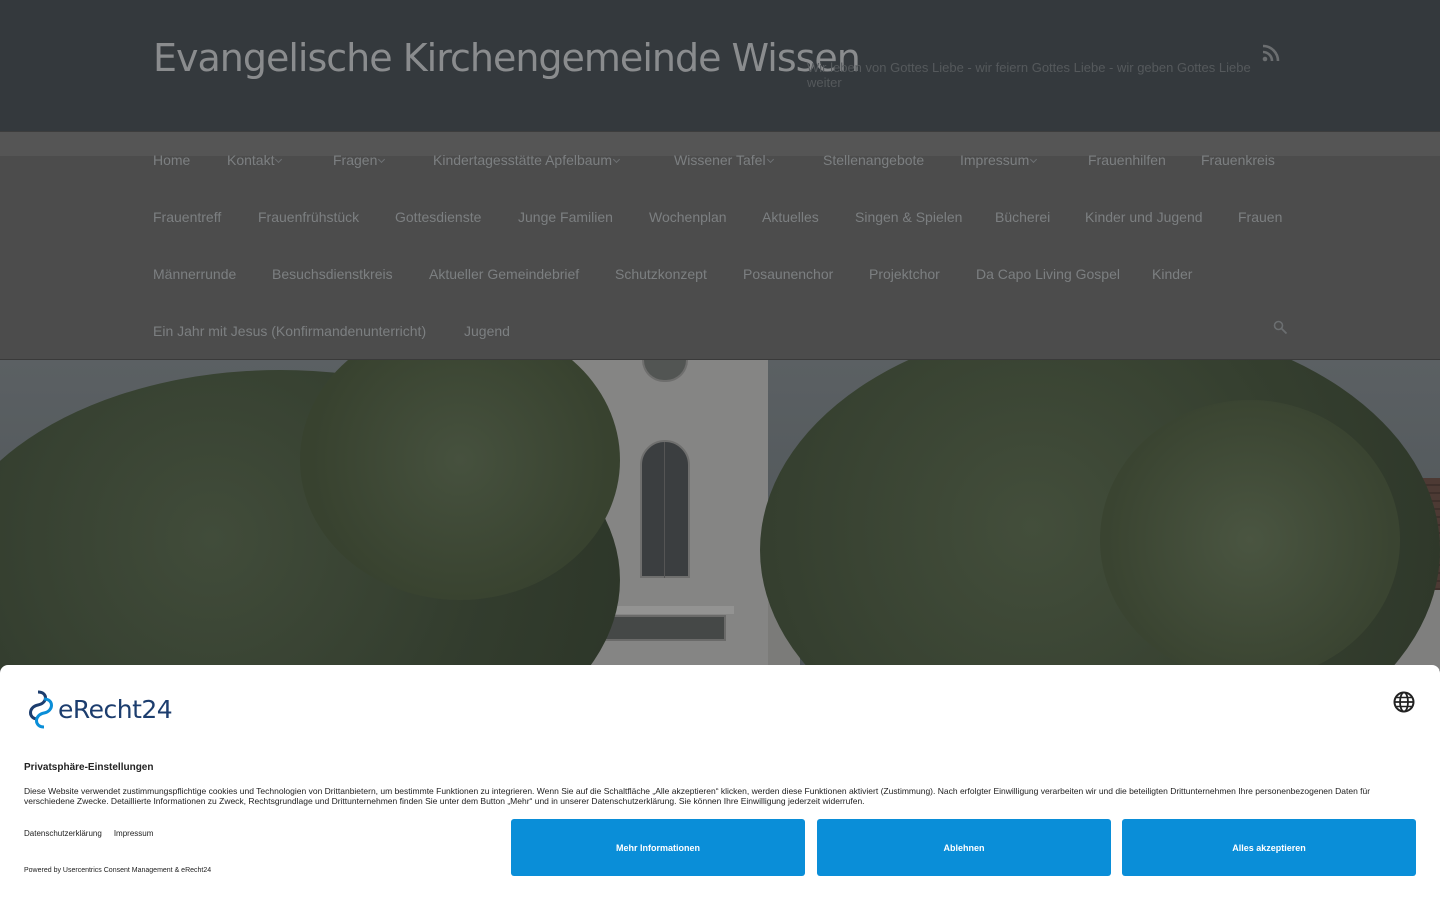 This screenshot has width=1440, height=900. What do you see at coordinates (507, 58) in the screenshot?
I see `site-title: Evangelische Kirchengemeinde Wissen` at bounding box center [507, 58].